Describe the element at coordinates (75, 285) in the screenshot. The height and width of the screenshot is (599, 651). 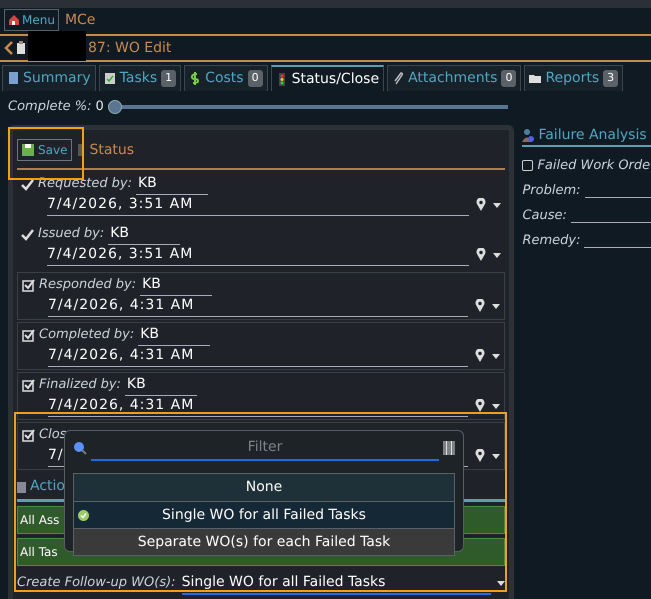
I see `status-label: Responded` at that location.